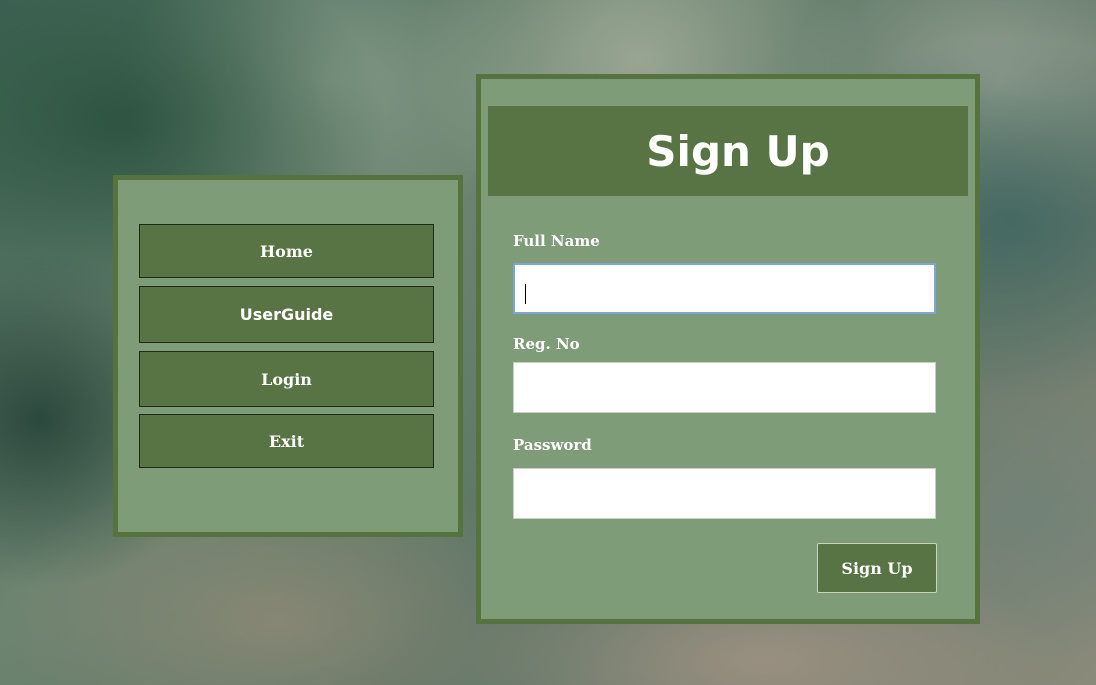 This screenshot has height=685, width=1096. Describe the element at coordinates (738, 151) in the screenshot. I see `page-title: Sign Up` at that location.